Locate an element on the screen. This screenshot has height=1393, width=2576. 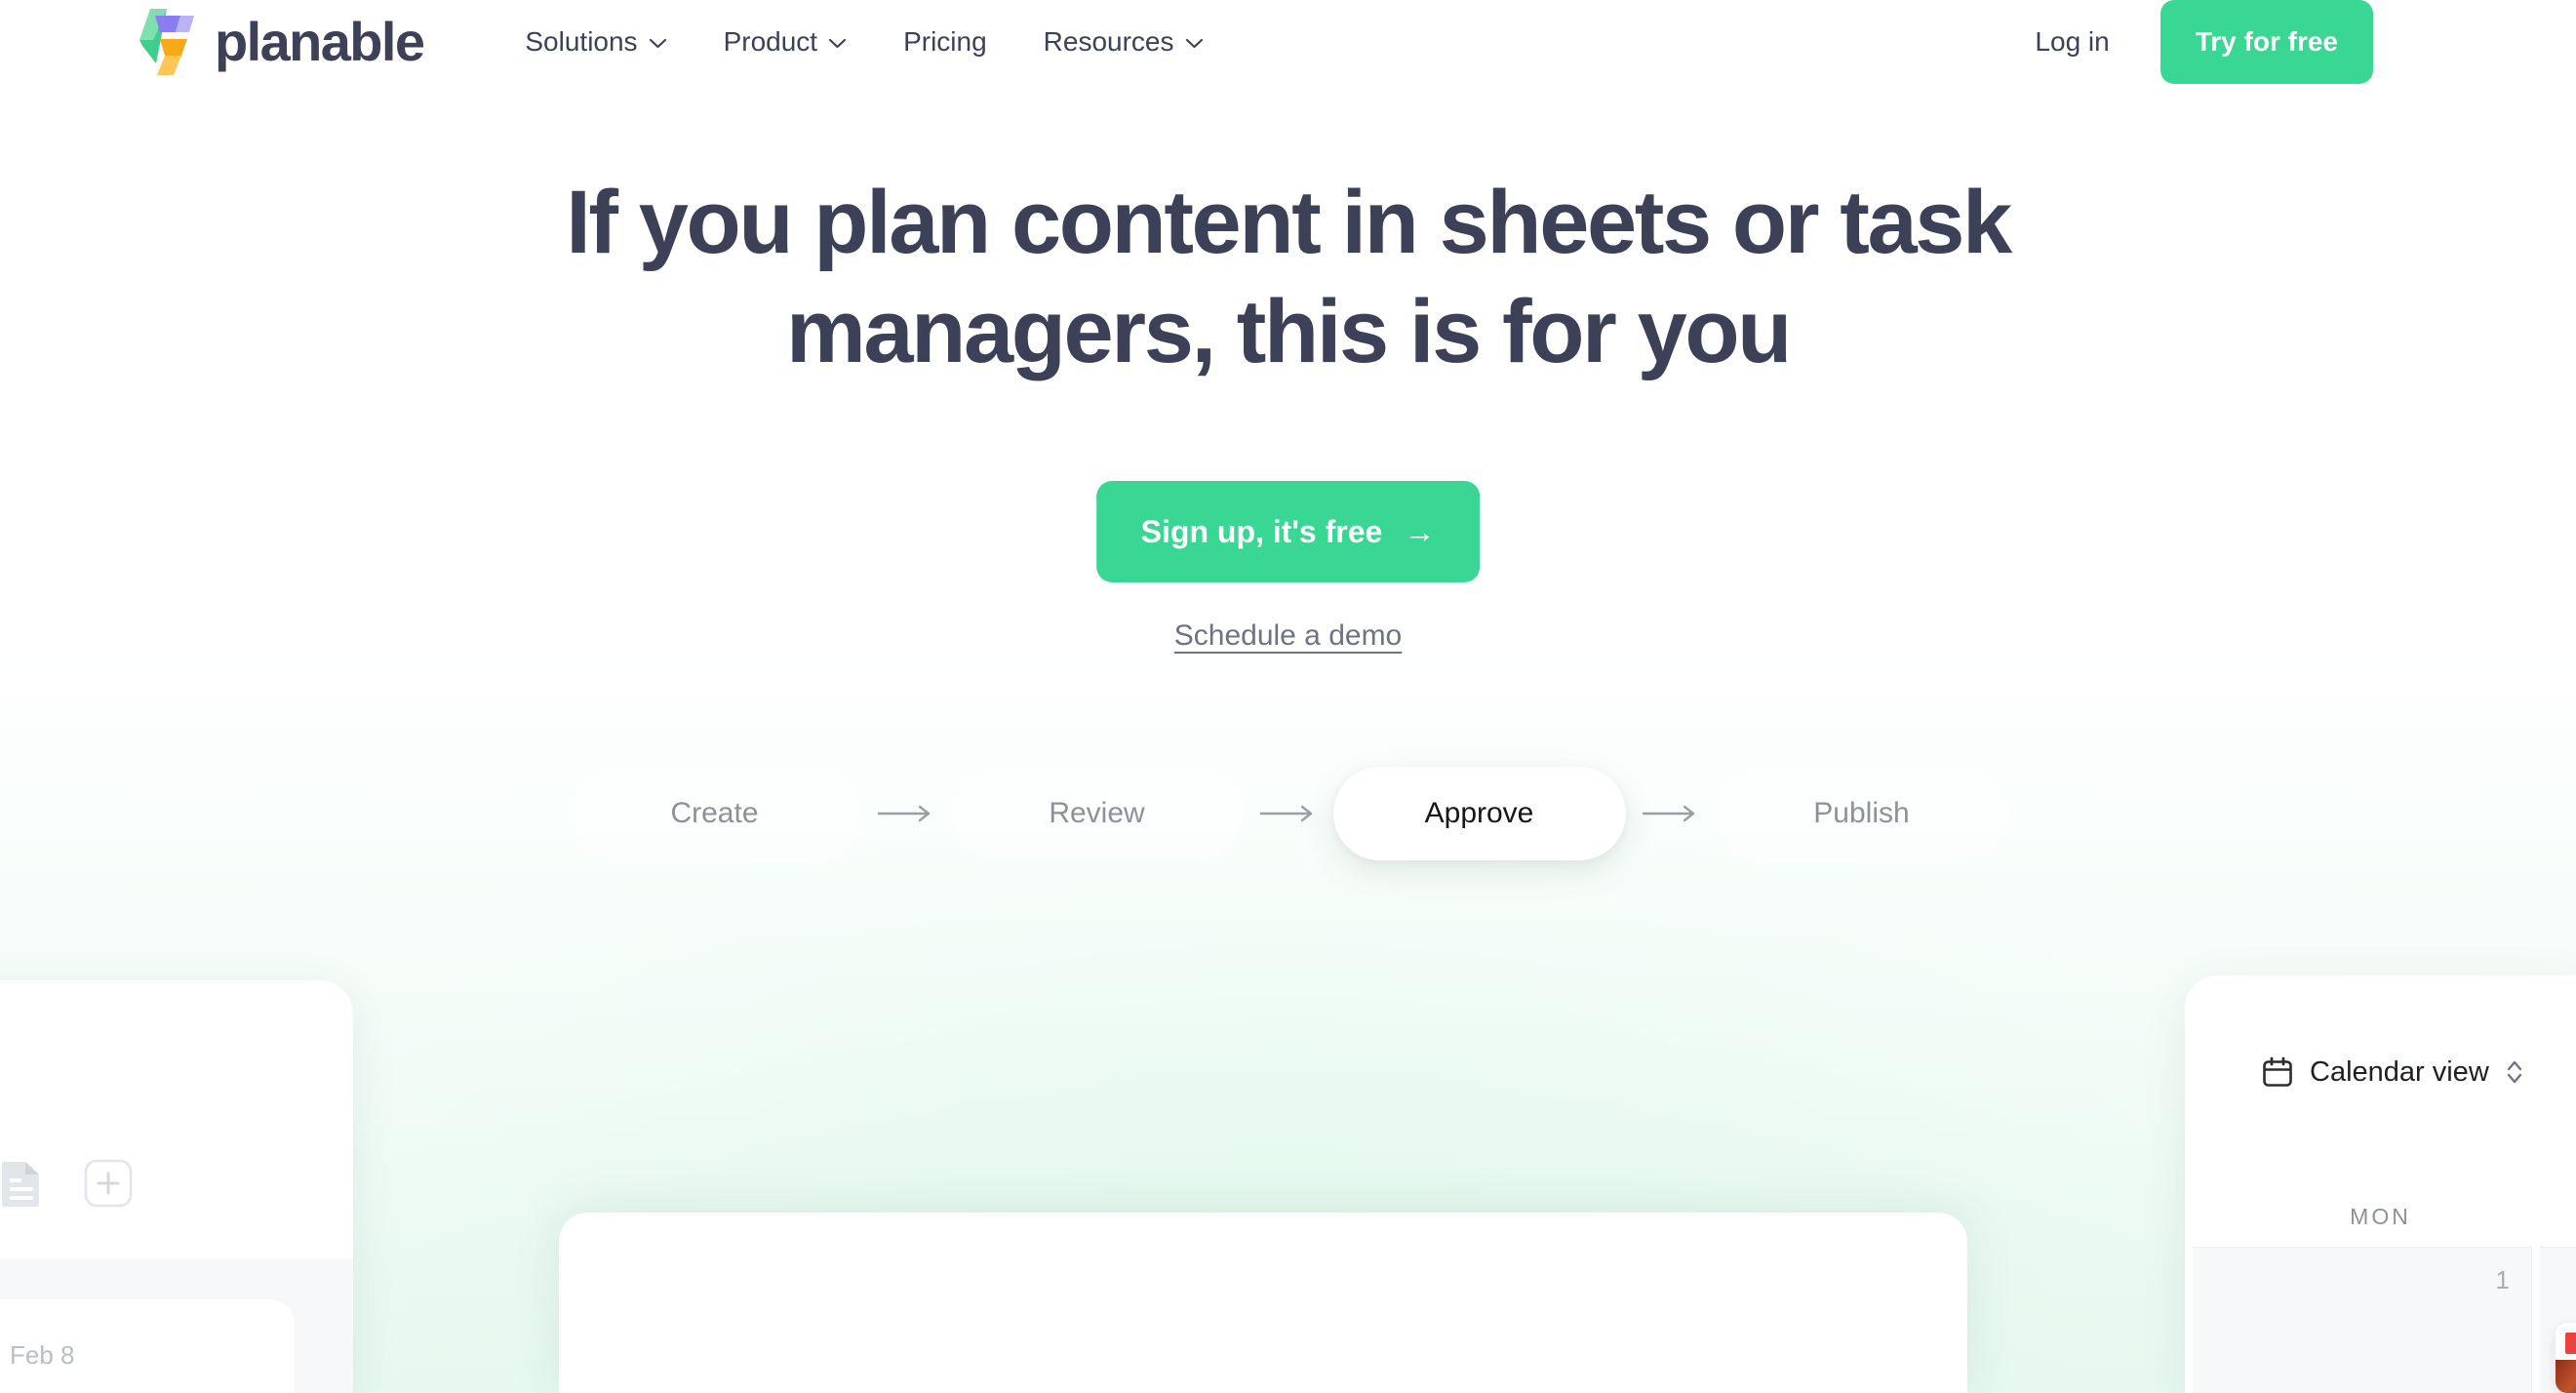
left-app-panel: Feb 8 is located at coordinates (176, 1186).